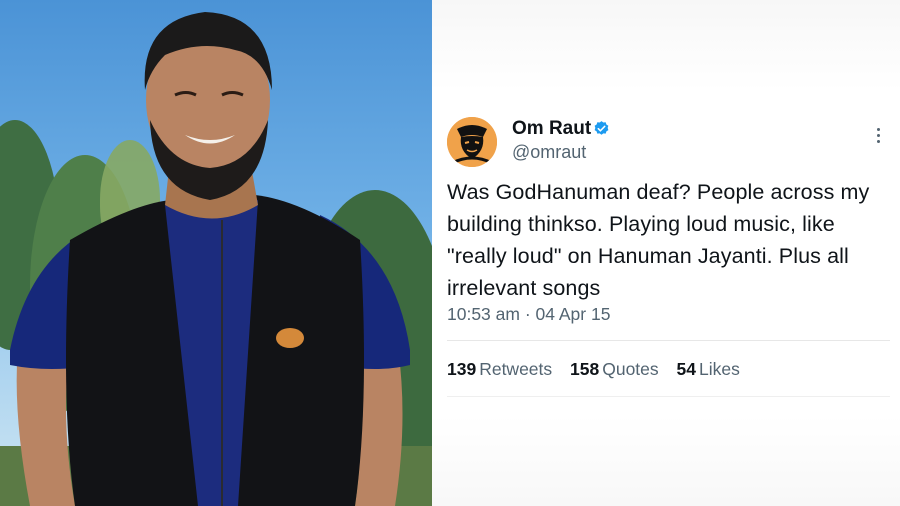 This screenshot has height=506, width=900. What do you see at coordinates (549, 152) in the screenshot?
I see `user-handle: @omraut` at bounding box center [549, 152].